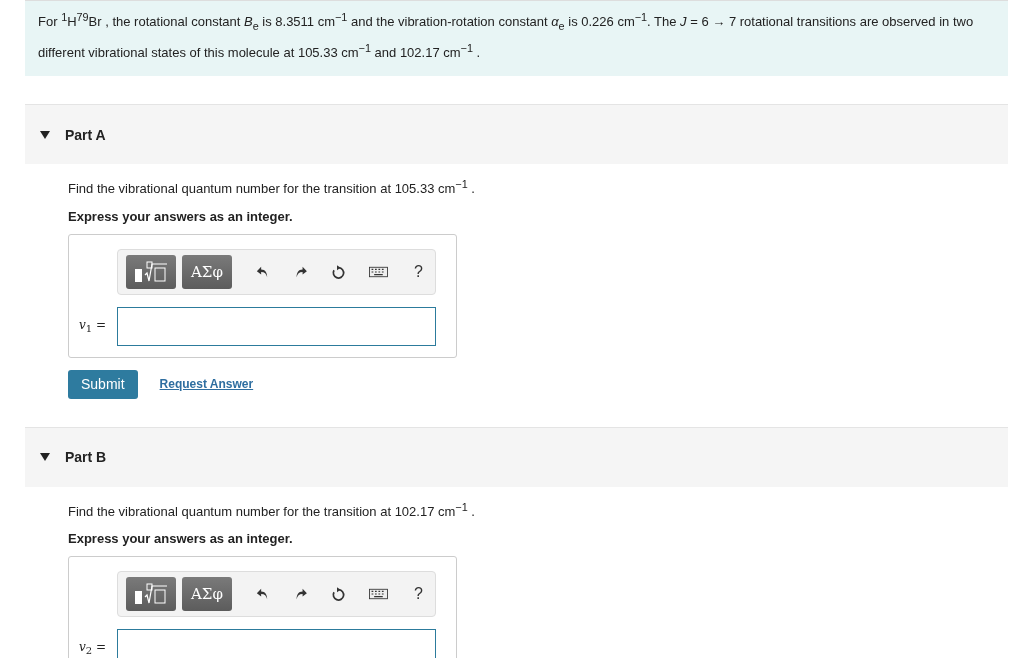 The width and height of the screenshot is (1024, 658). Describe the element at coordinates (93, 326) in the screenshot. I see `variable-label: v$_{1}$ =` at that location.